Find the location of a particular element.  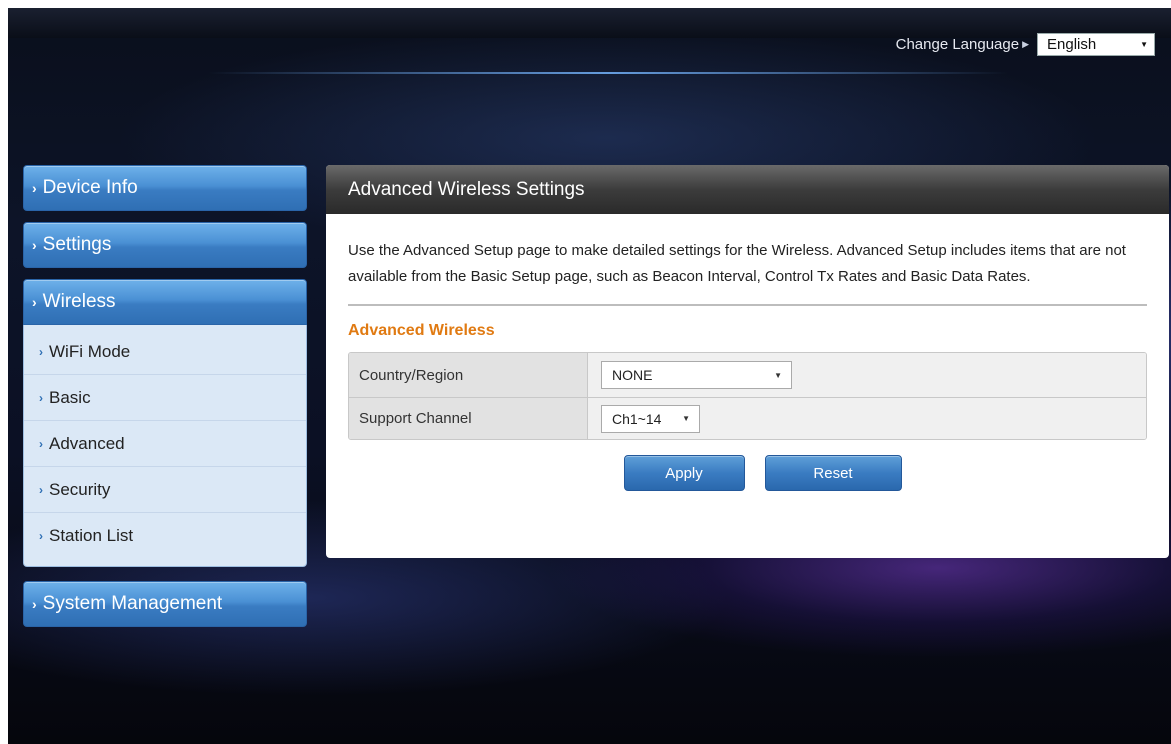

language-select: English ▼ is located at coordinates (1096, 44).